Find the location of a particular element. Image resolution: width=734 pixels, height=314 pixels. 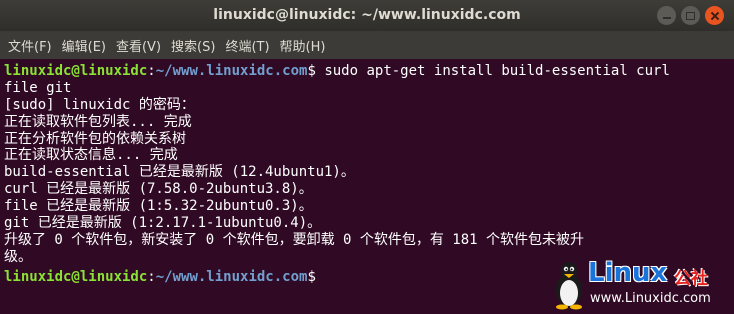

watermark-url: www.Linuxidc.com is located at coordinates (650, 298).